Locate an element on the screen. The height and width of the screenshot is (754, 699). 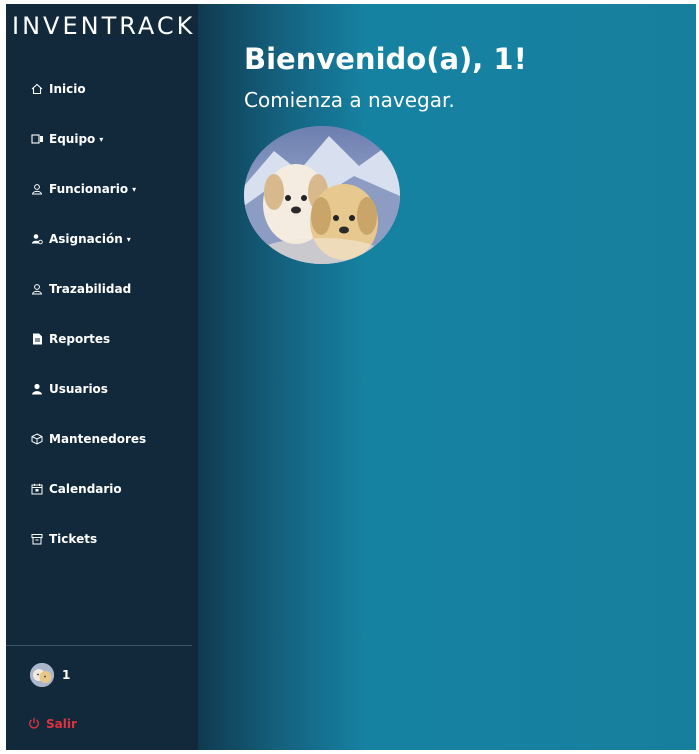
user-name: 1 is located at coordinates (66, 675).